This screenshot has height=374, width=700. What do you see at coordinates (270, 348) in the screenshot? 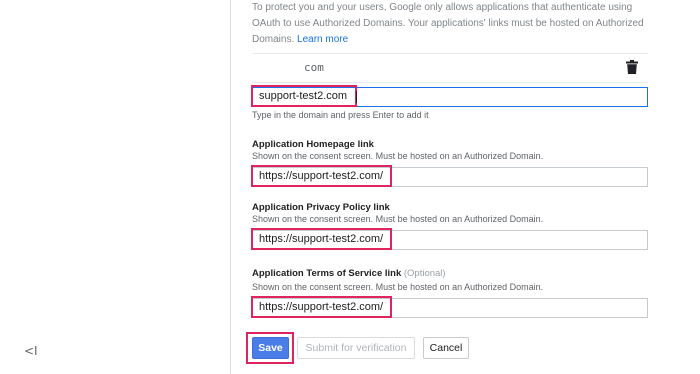
I see `save-button: Save` at bounding box center [270, 348].